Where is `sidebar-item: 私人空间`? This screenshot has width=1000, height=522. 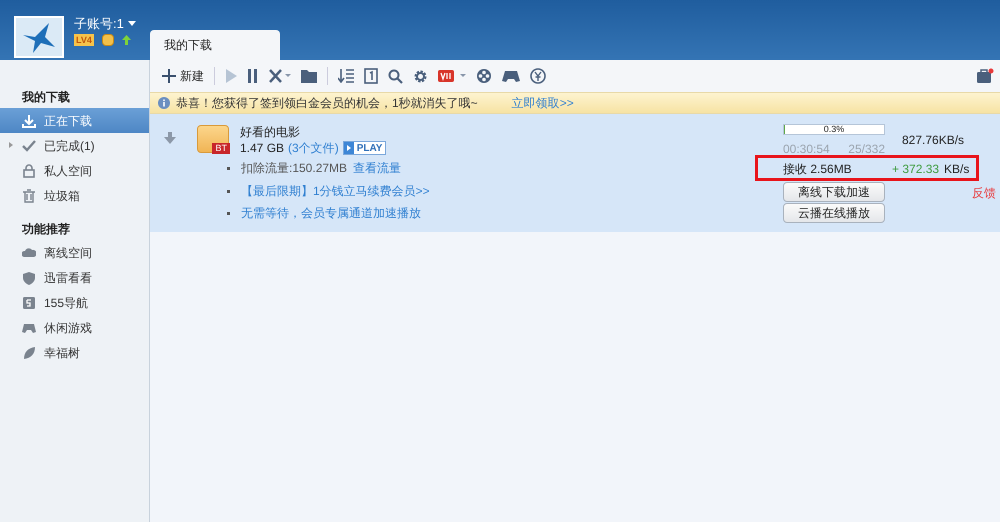 sidebar-item: 私人空间 is located at coordinates (74, 170).